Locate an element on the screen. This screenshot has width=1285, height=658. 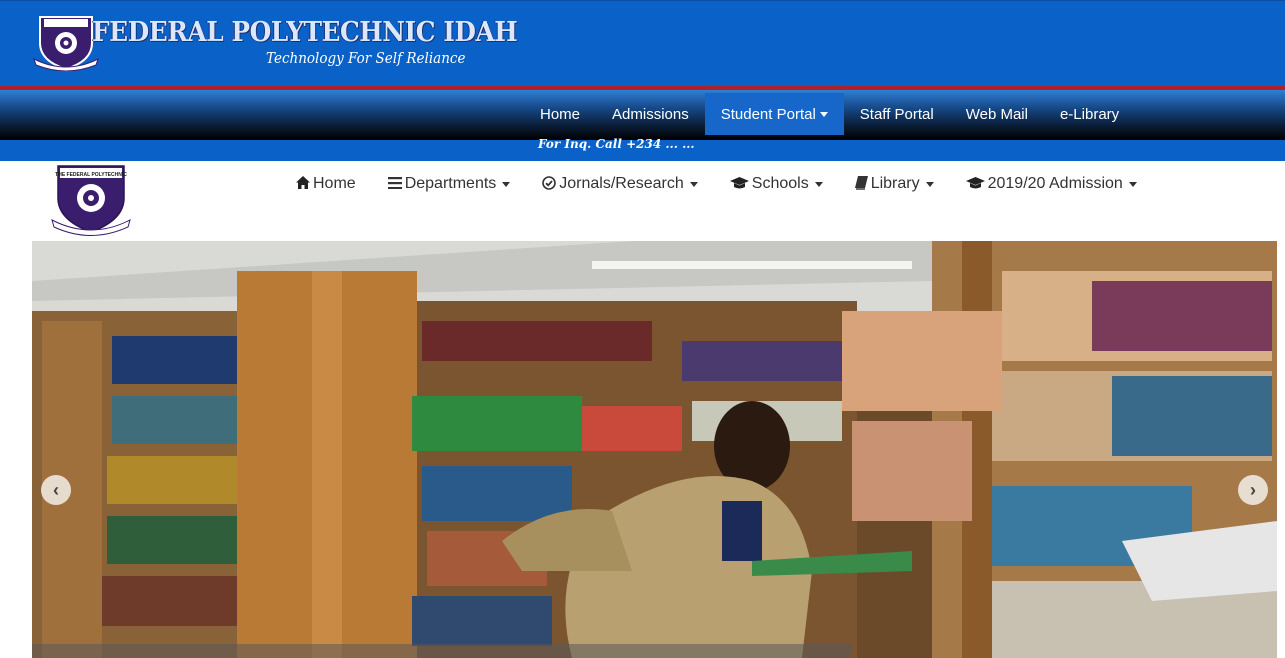
topnav-item-student-portal: Student Portal is located at coordinates (774, 114).